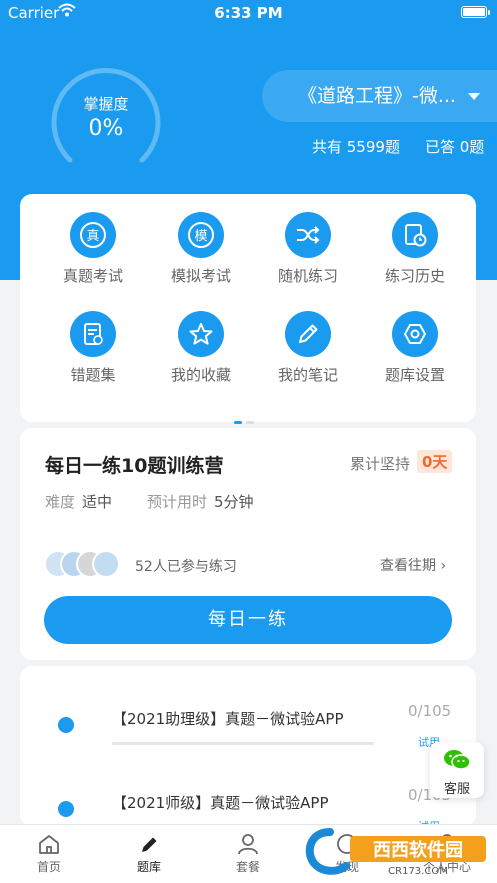  What do you see at coordinates (456, 789) in the screenshot?
I see `customer-service-label: 客服` at bounding box center [456, 789].